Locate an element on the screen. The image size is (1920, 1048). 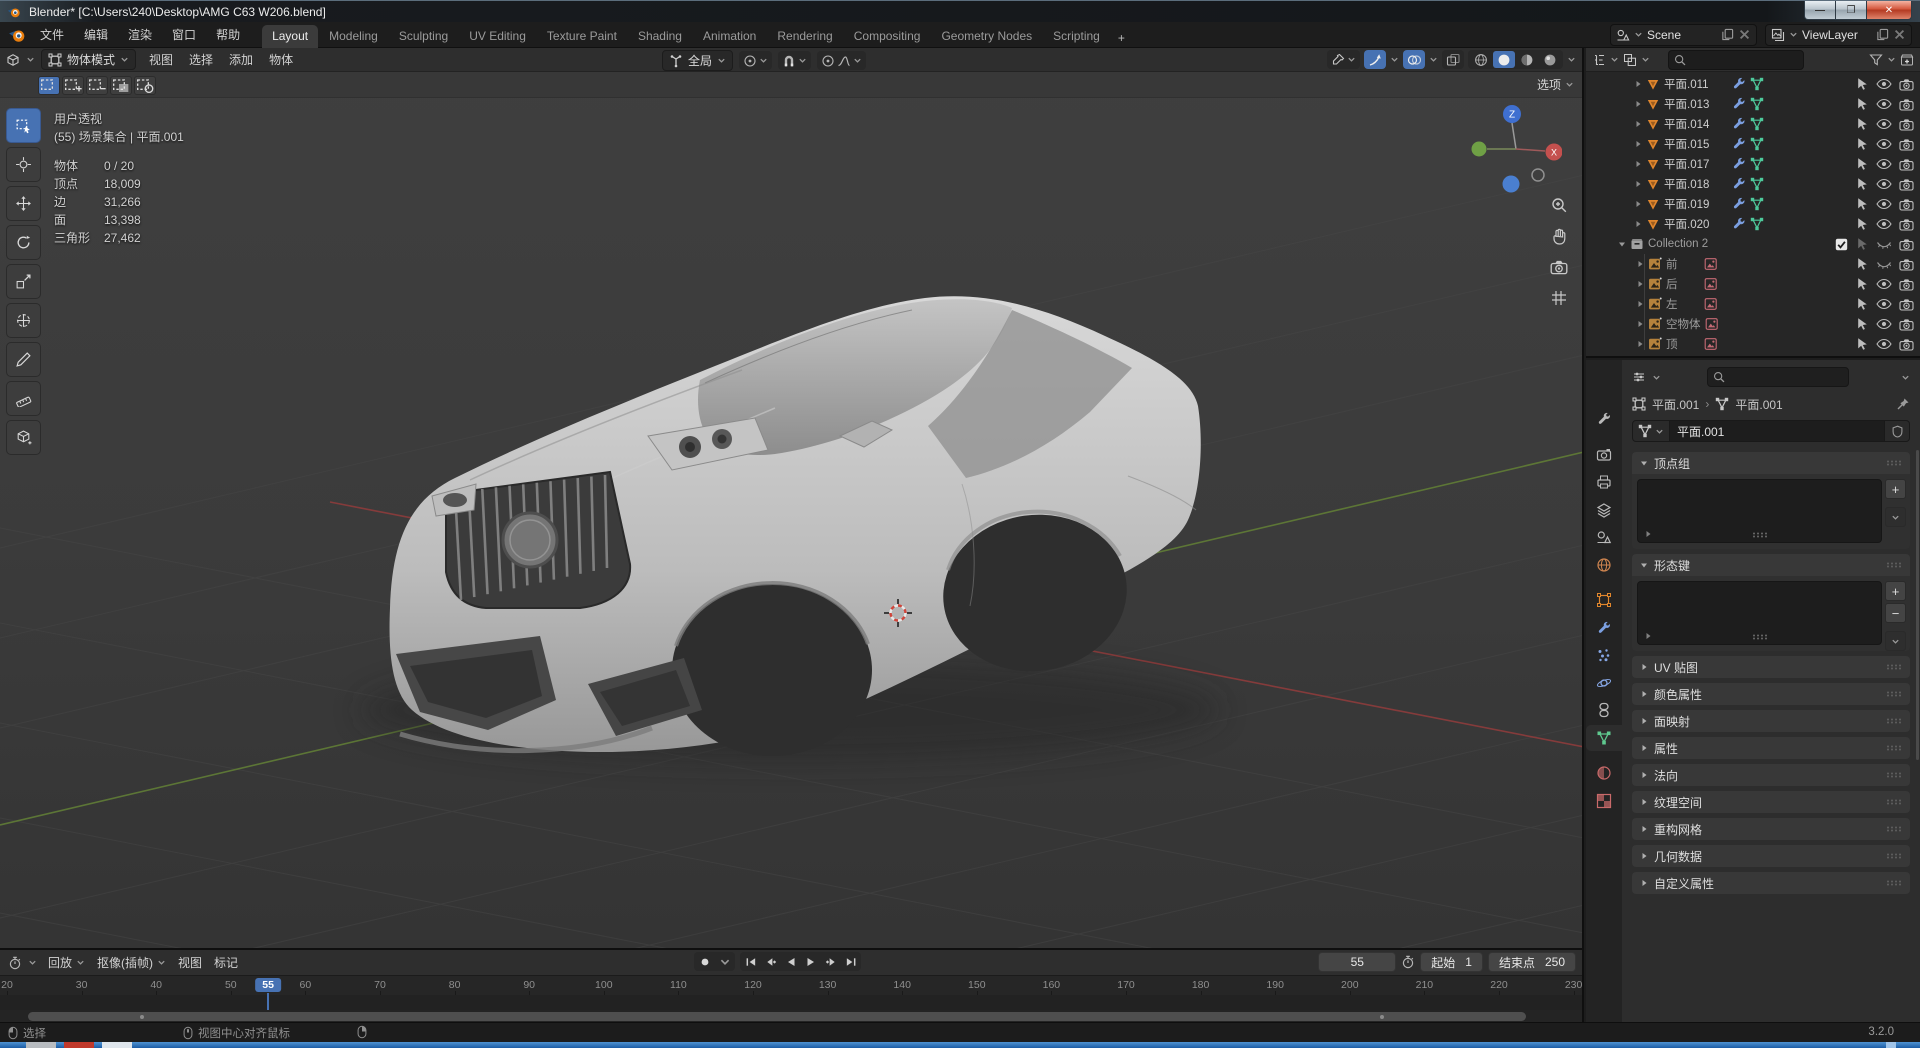
properties-tab-output is located at coordinates (1604, 482).